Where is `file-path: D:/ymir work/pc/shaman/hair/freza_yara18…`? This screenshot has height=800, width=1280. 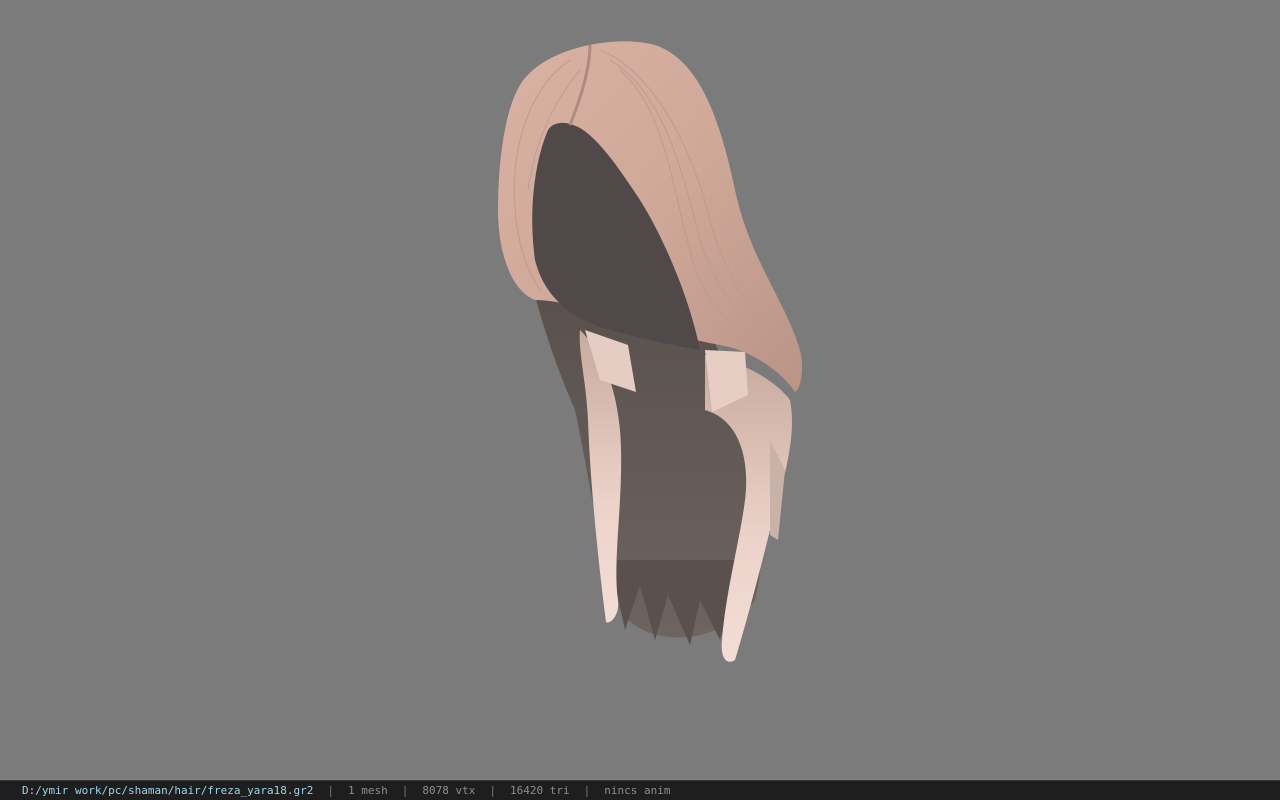 file-path: D:/ymir work/pc/shaman/hair/freza_yara18… is located at coordinates (168, 790).